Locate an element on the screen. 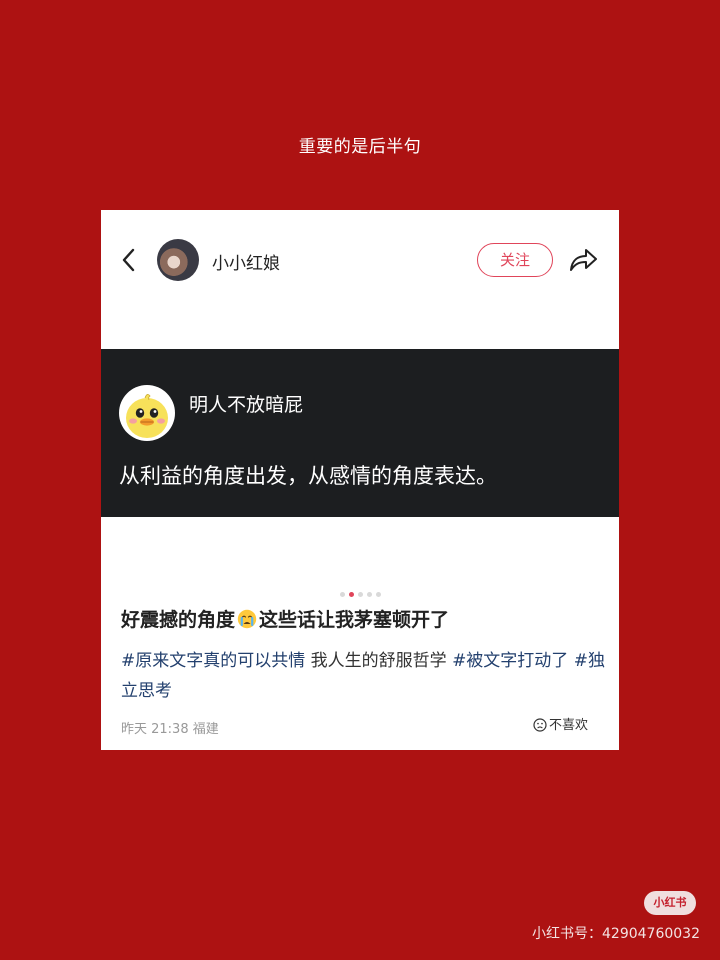  post-header: 小小红娘 关注 is located at coordinates (360, 260).